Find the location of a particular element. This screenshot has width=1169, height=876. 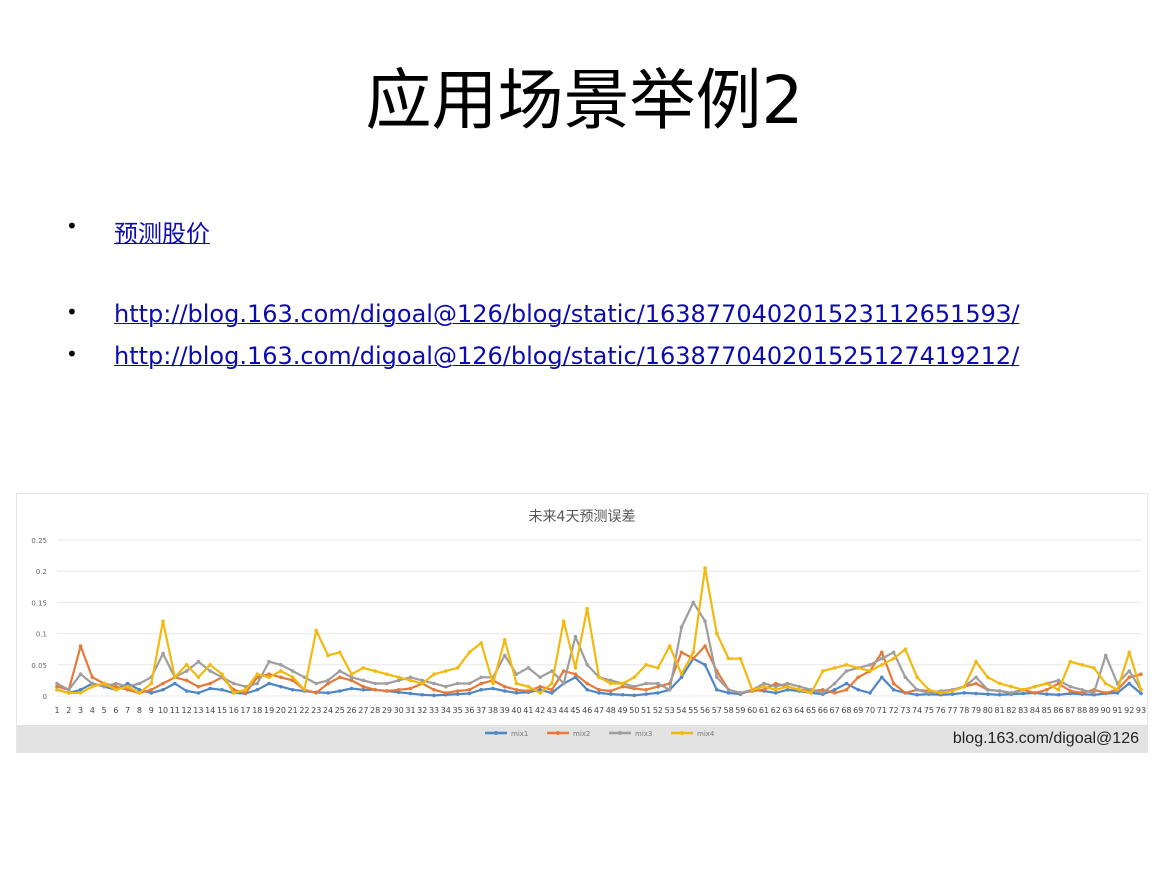

x-tick-label: 69 is located at coordinates (858, 710).